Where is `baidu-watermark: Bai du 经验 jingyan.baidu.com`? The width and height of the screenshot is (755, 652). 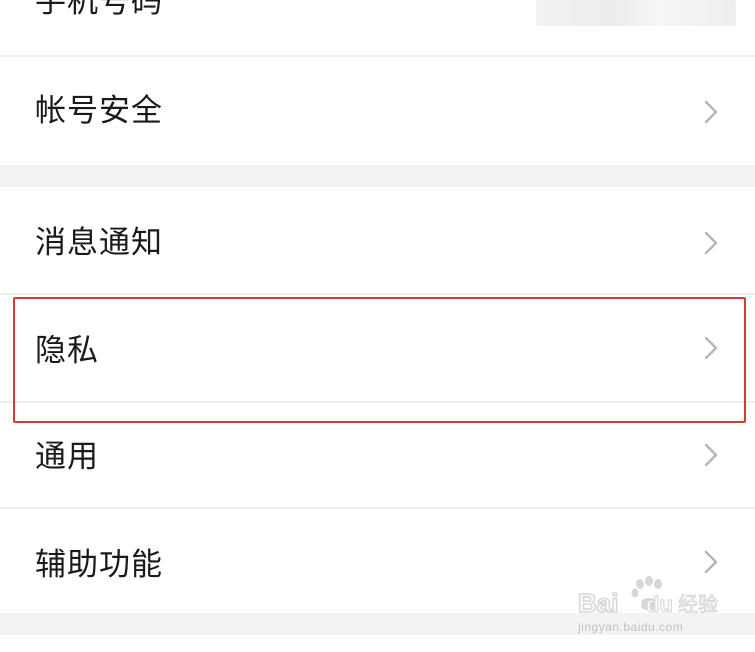 baidu-watermark: Bai du 经验 jingyan.baidu.com is located at coordinates (658, 605).